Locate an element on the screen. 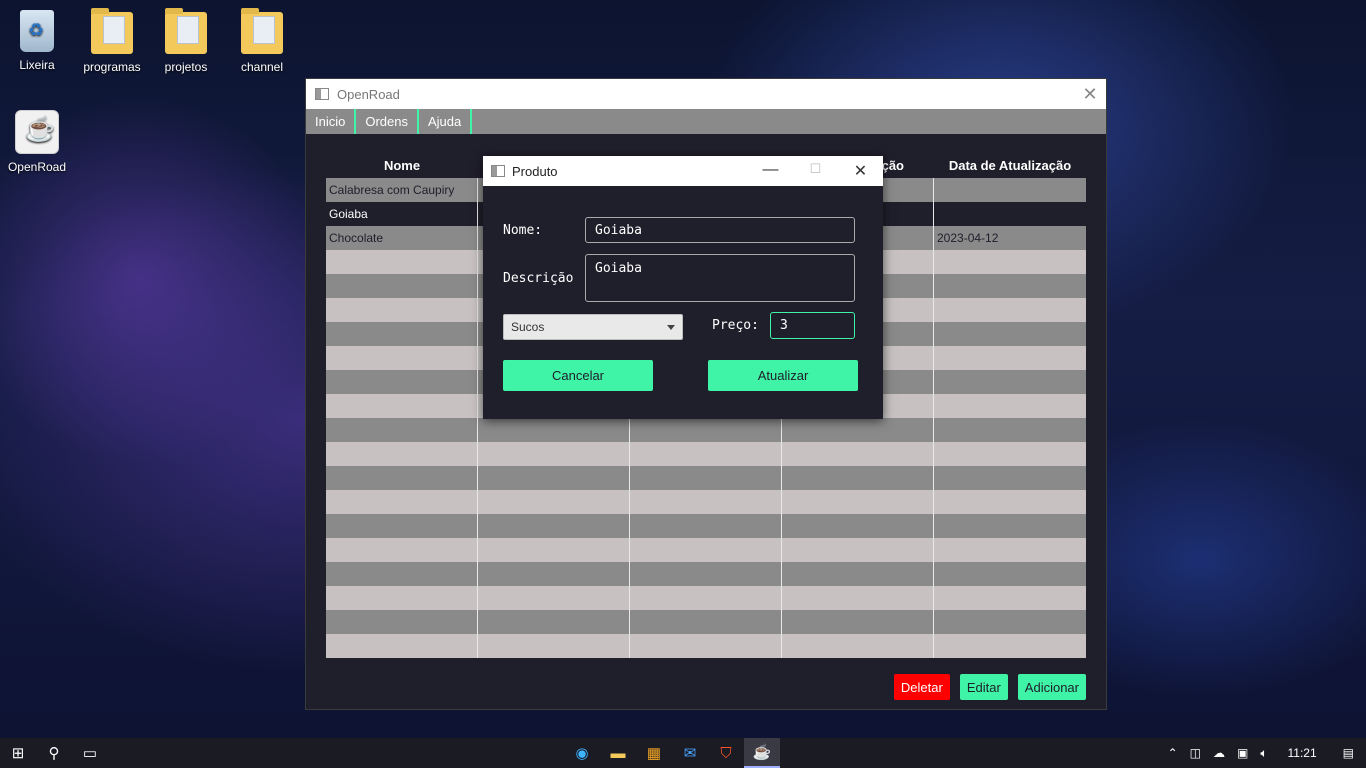  desktop-icon-lixeira: ♻ Lixeira is located at coordinates (37, 41).